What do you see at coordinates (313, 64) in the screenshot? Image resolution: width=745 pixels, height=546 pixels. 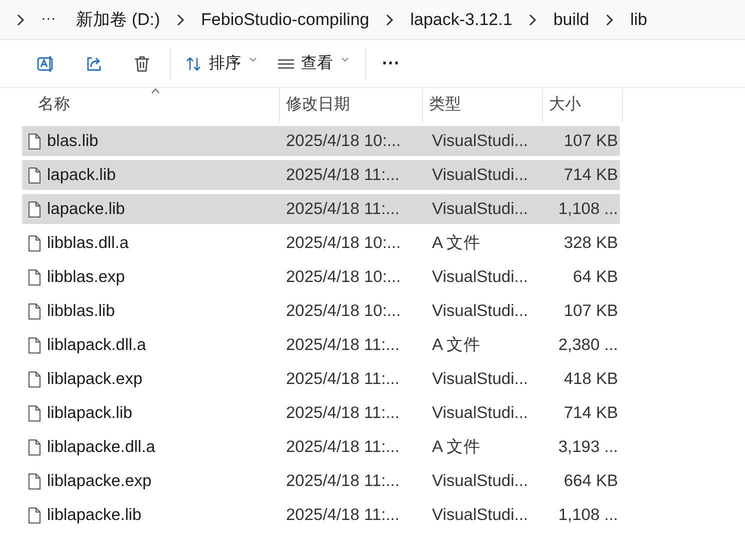 I see `view-button: 查看` at bounding box center [313, 64].